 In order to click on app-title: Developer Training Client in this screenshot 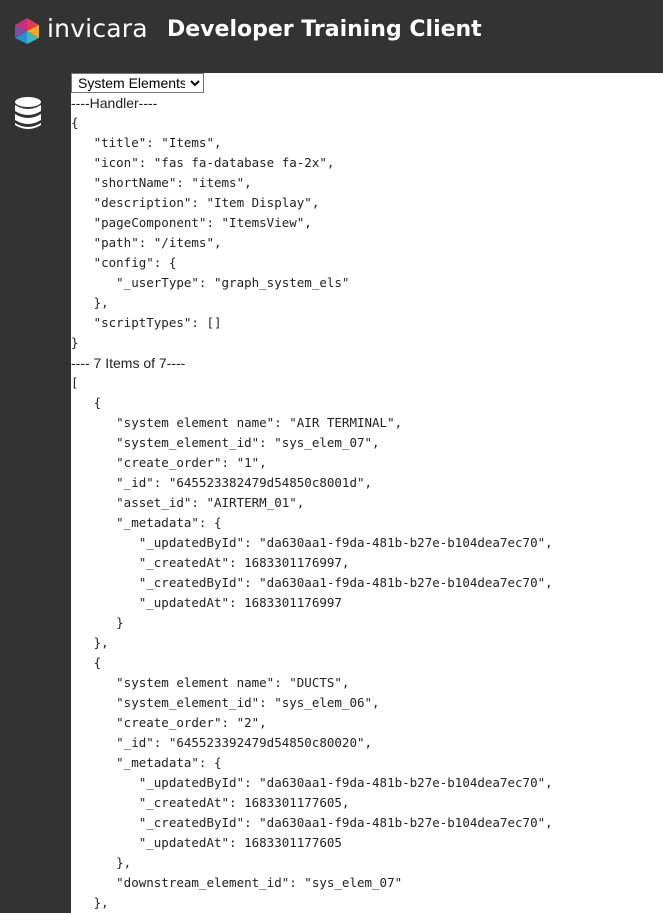, I will do `click(324, 29)`.